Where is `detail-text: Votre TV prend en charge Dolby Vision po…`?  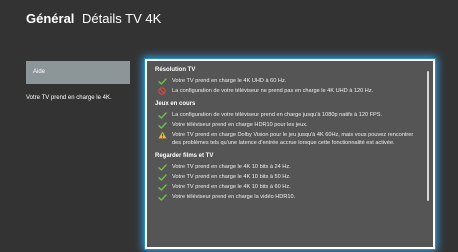
detail-text: Votre TV prend en charge Dolby Vision po… is located at coordinates (293, 139).